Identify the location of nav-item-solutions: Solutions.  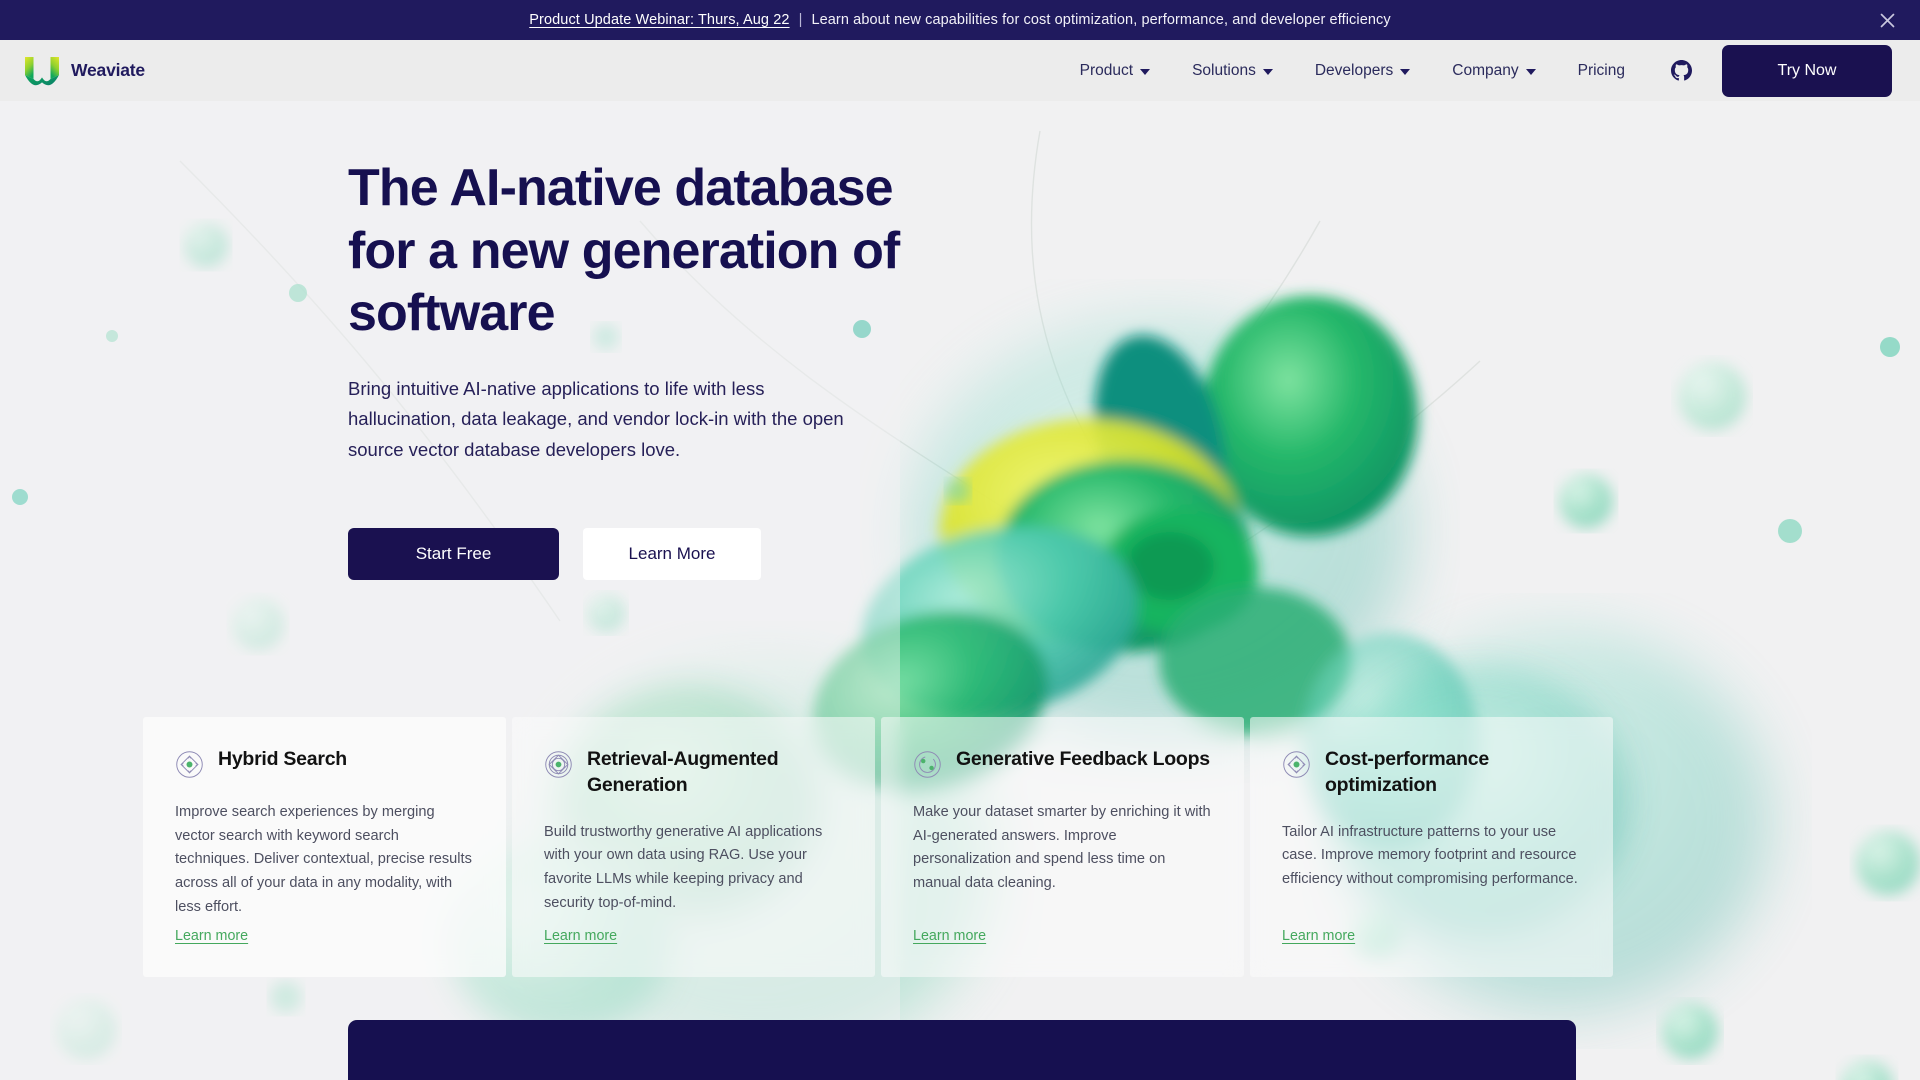
(1232, 71).